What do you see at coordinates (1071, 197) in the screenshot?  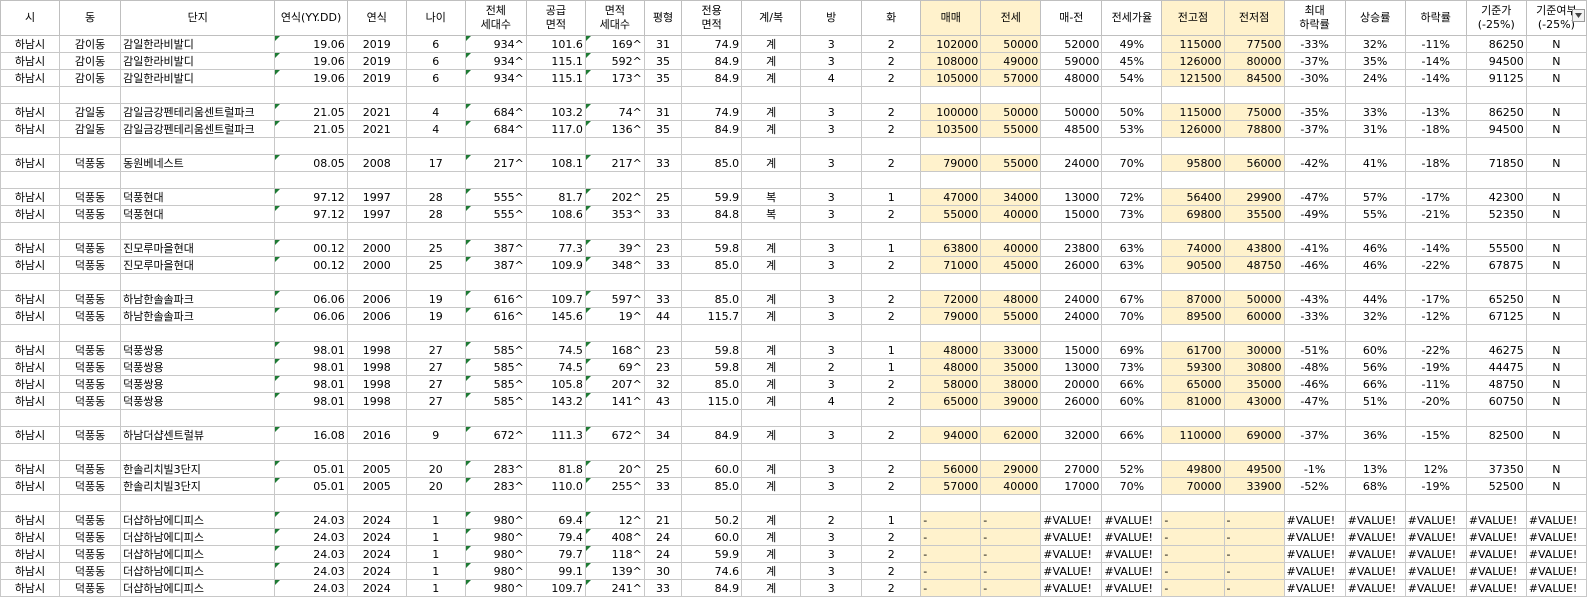 I see `table-cell: 13000` at bounding box center [1071, 197].